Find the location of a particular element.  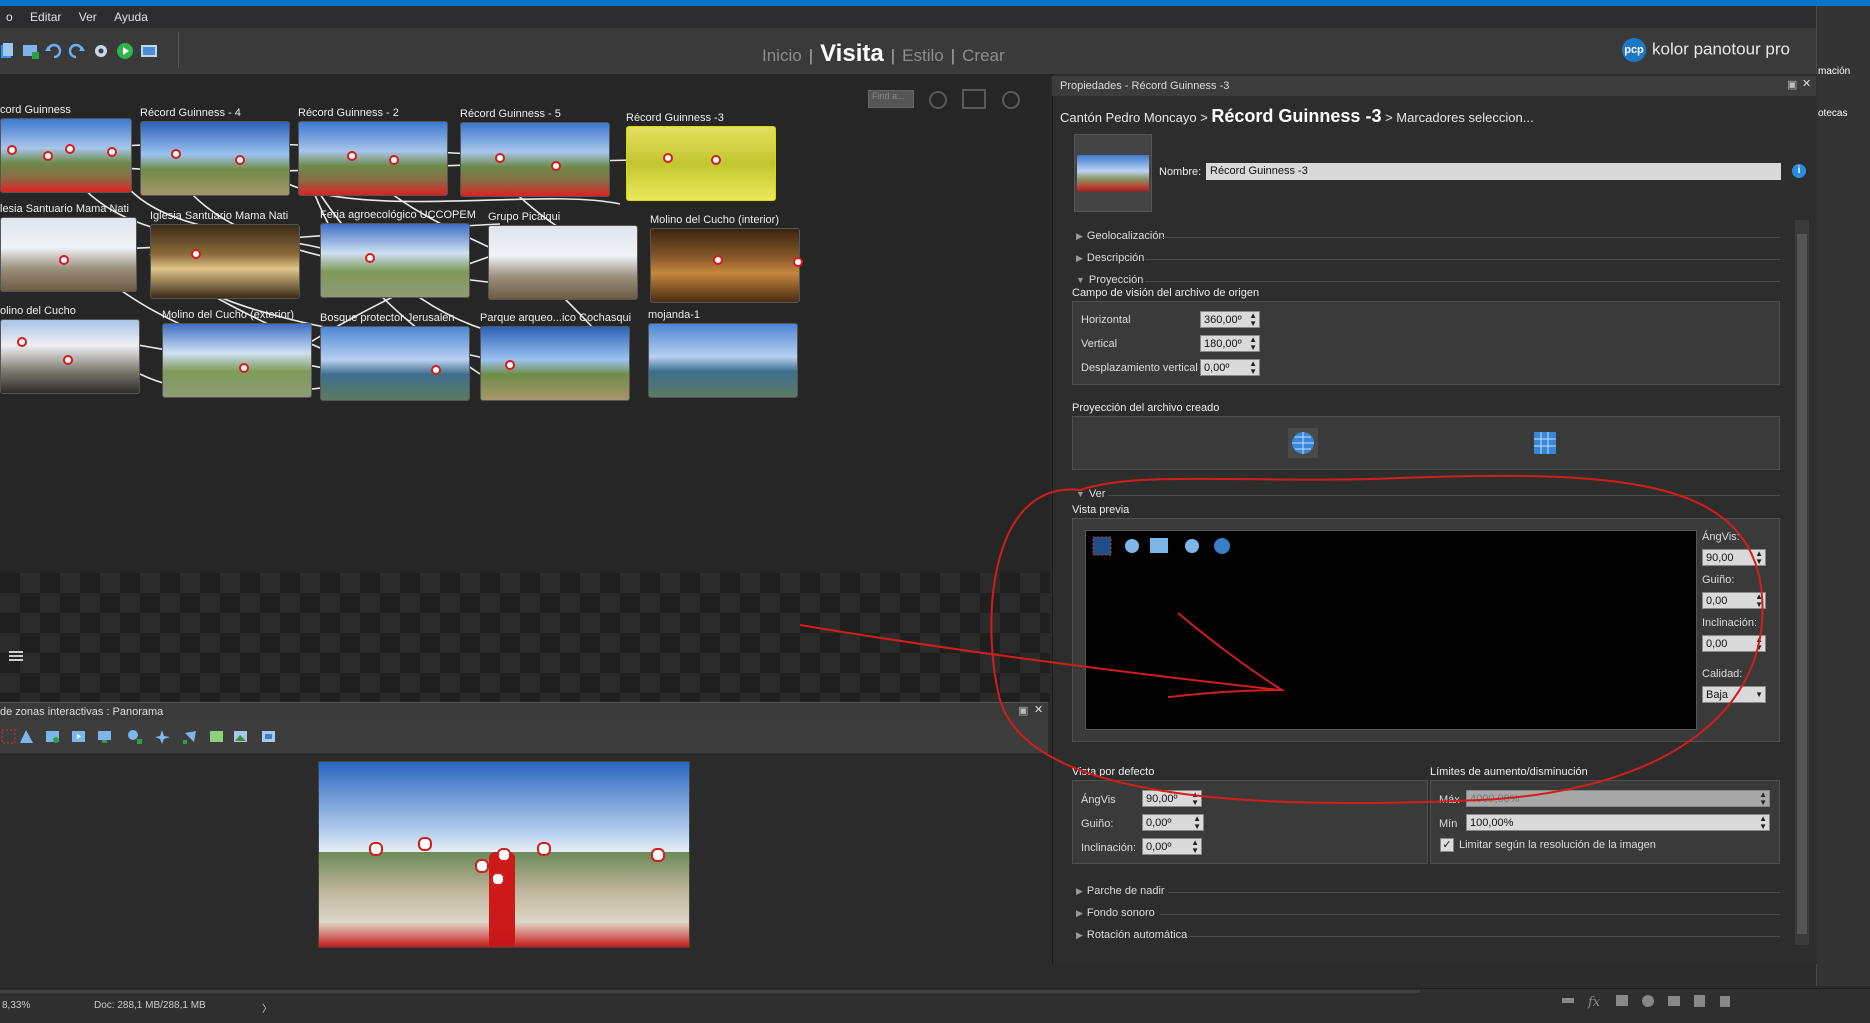

undo-icon is located at coordinates (53, 51).